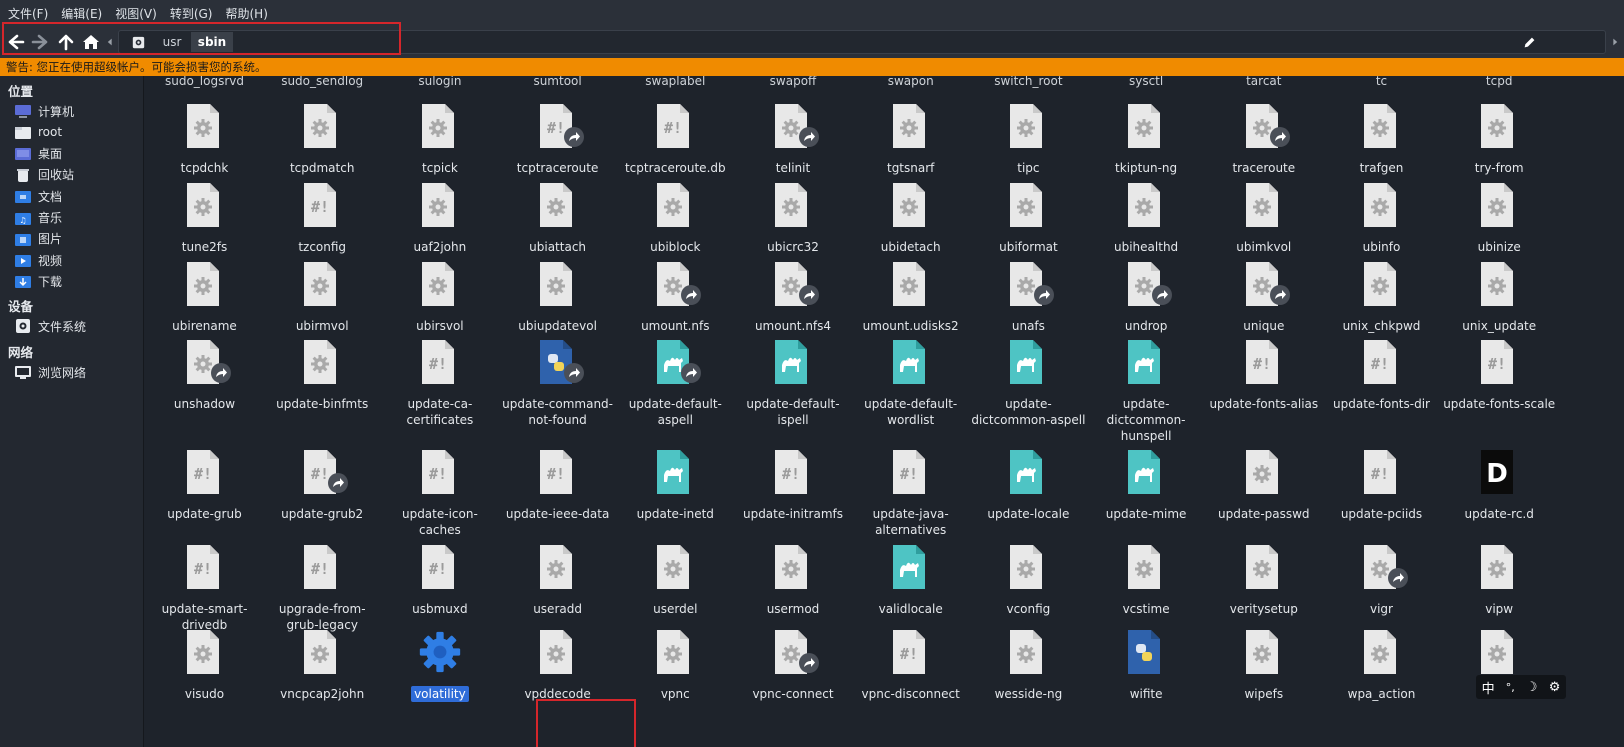 This screenshot has width=1624, height=747. What do you see at coordinates (205, 82) in the screenshot?
I see `partially-visible-file-label: sudo_logsrvd` at bounding box center [205, 82].